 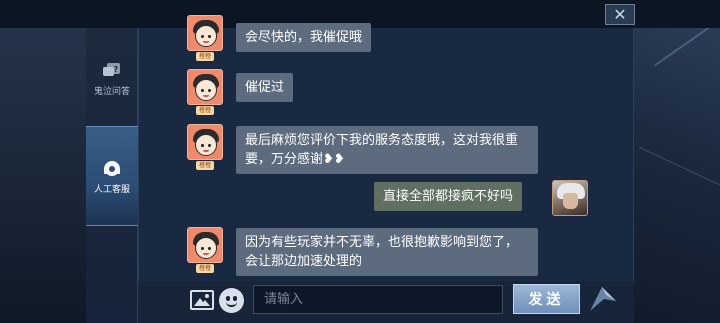 I want to click on sidebar-item-label: 人工客服, so click(x=111, y=189).